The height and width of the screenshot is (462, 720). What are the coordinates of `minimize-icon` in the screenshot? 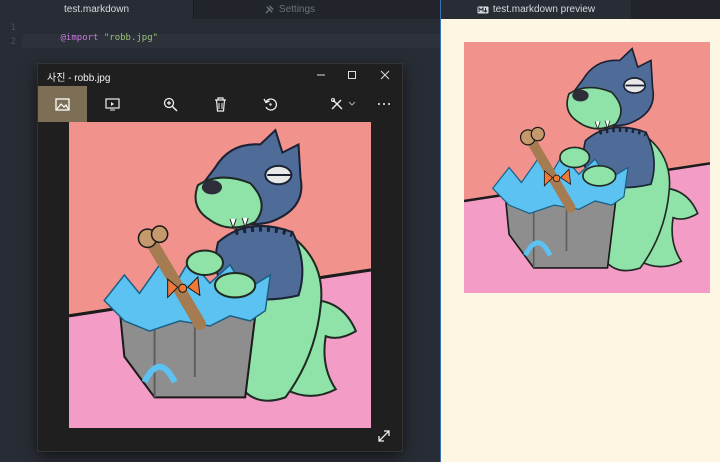 It's located at (321, 75).